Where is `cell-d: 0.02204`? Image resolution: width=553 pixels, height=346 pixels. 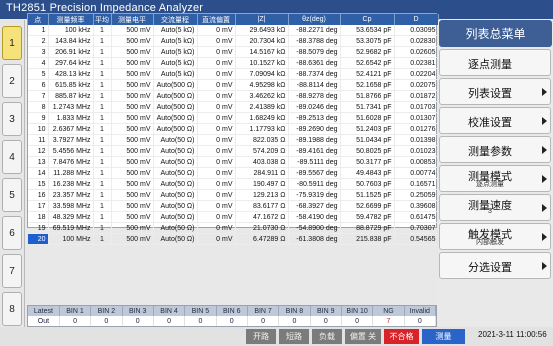
cell-d: 0.02204 is located at coordinates (416, 74).